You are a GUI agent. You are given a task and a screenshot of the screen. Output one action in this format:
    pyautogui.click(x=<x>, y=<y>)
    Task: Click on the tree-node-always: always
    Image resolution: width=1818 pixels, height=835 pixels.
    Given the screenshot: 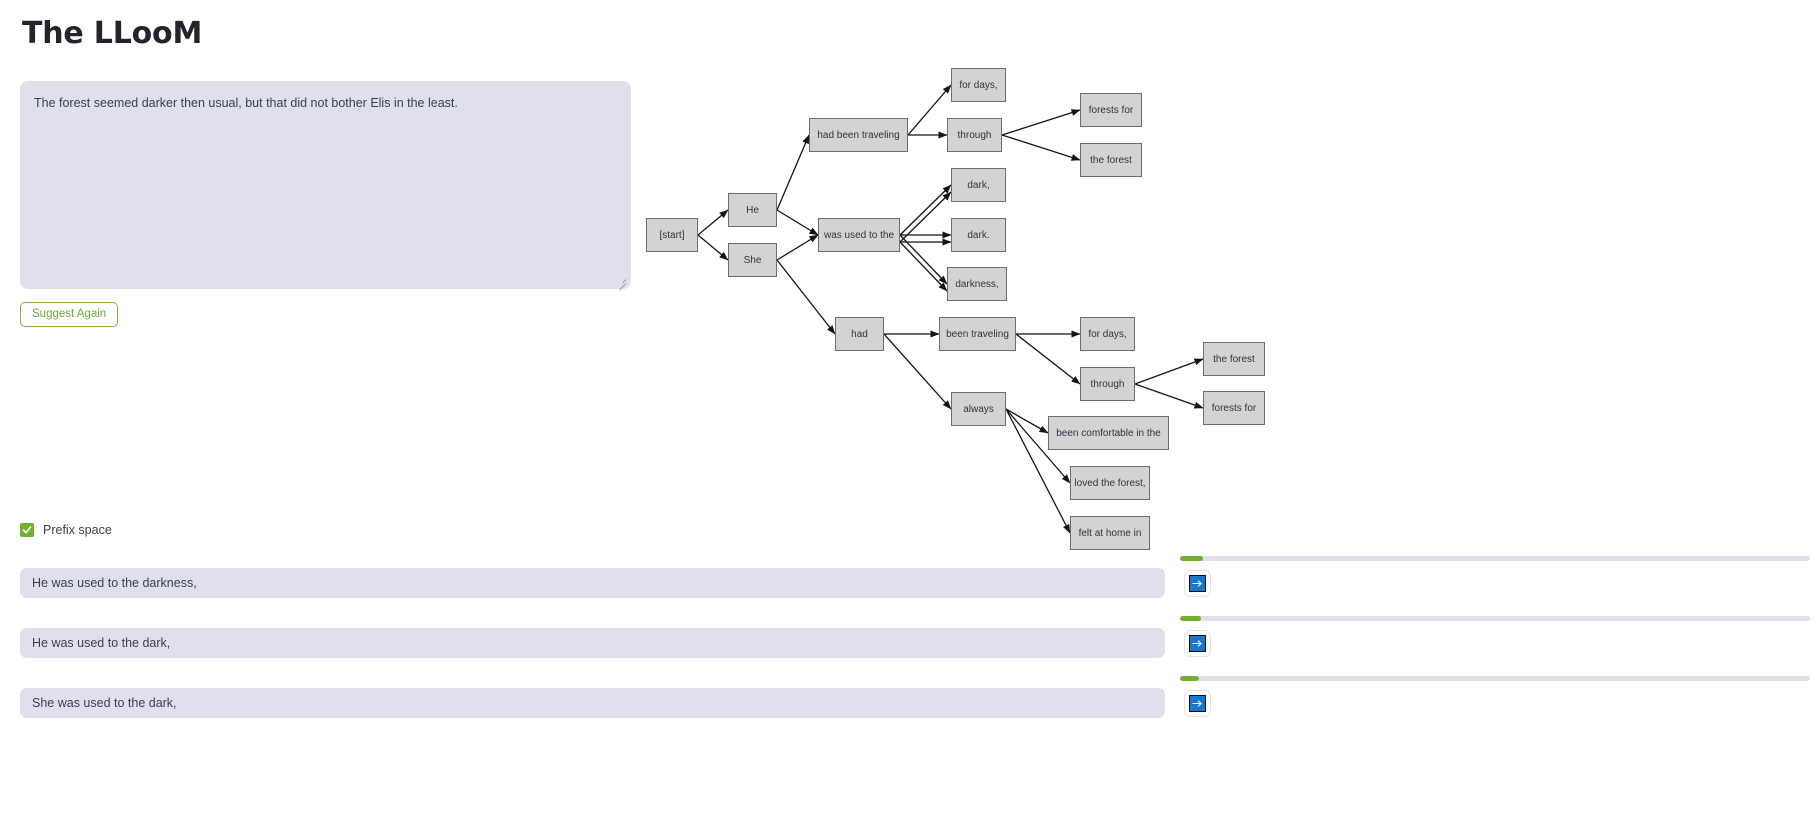 What is the action you would take?
    pyautogui.click(x=978, y=409)
    